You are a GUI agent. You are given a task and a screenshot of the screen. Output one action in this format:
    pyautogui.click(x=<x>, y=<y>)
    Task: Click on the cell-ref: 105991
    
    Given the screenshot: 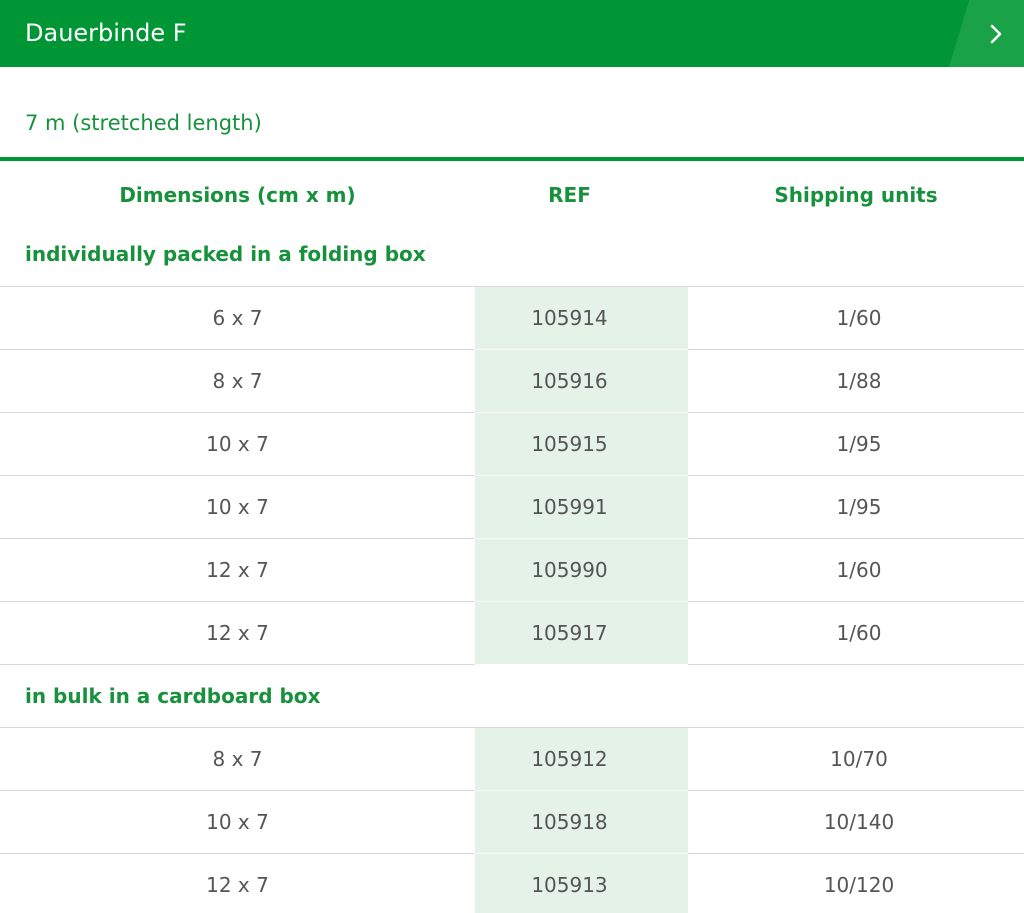 What is the action you would take?
    pyautogui.click(x=581, y=507)
    